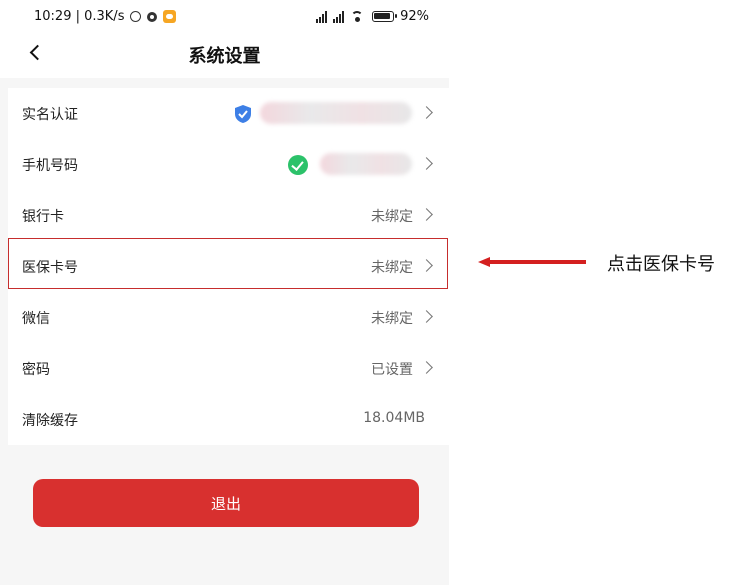 Image resolution: width=751 pixels, height=585 pixels. Describe the element at coordinates (366, 164) in the screenshot. I see `masked-phone` at that location.